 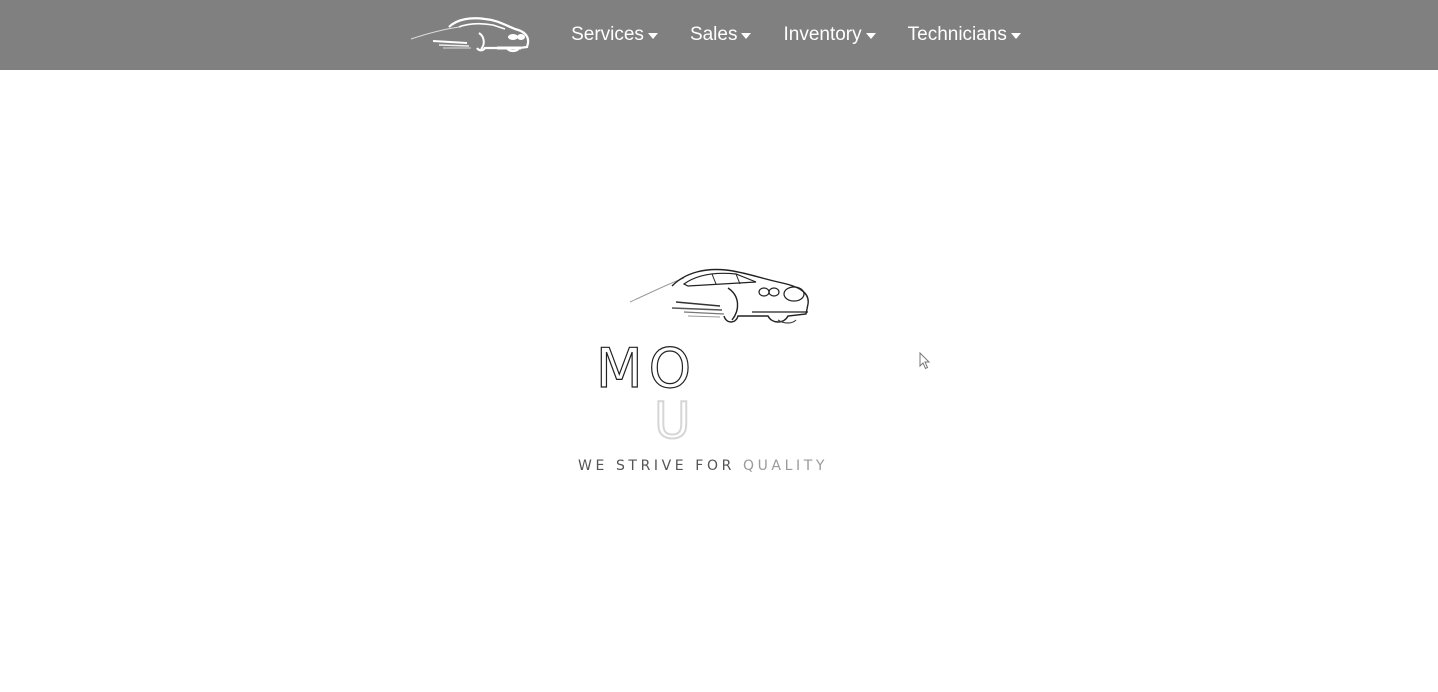 What do you see at coordinates (925, 361) in the screenshot?
I see `mouse-cursor-icon` at bounding box center [925, 361].